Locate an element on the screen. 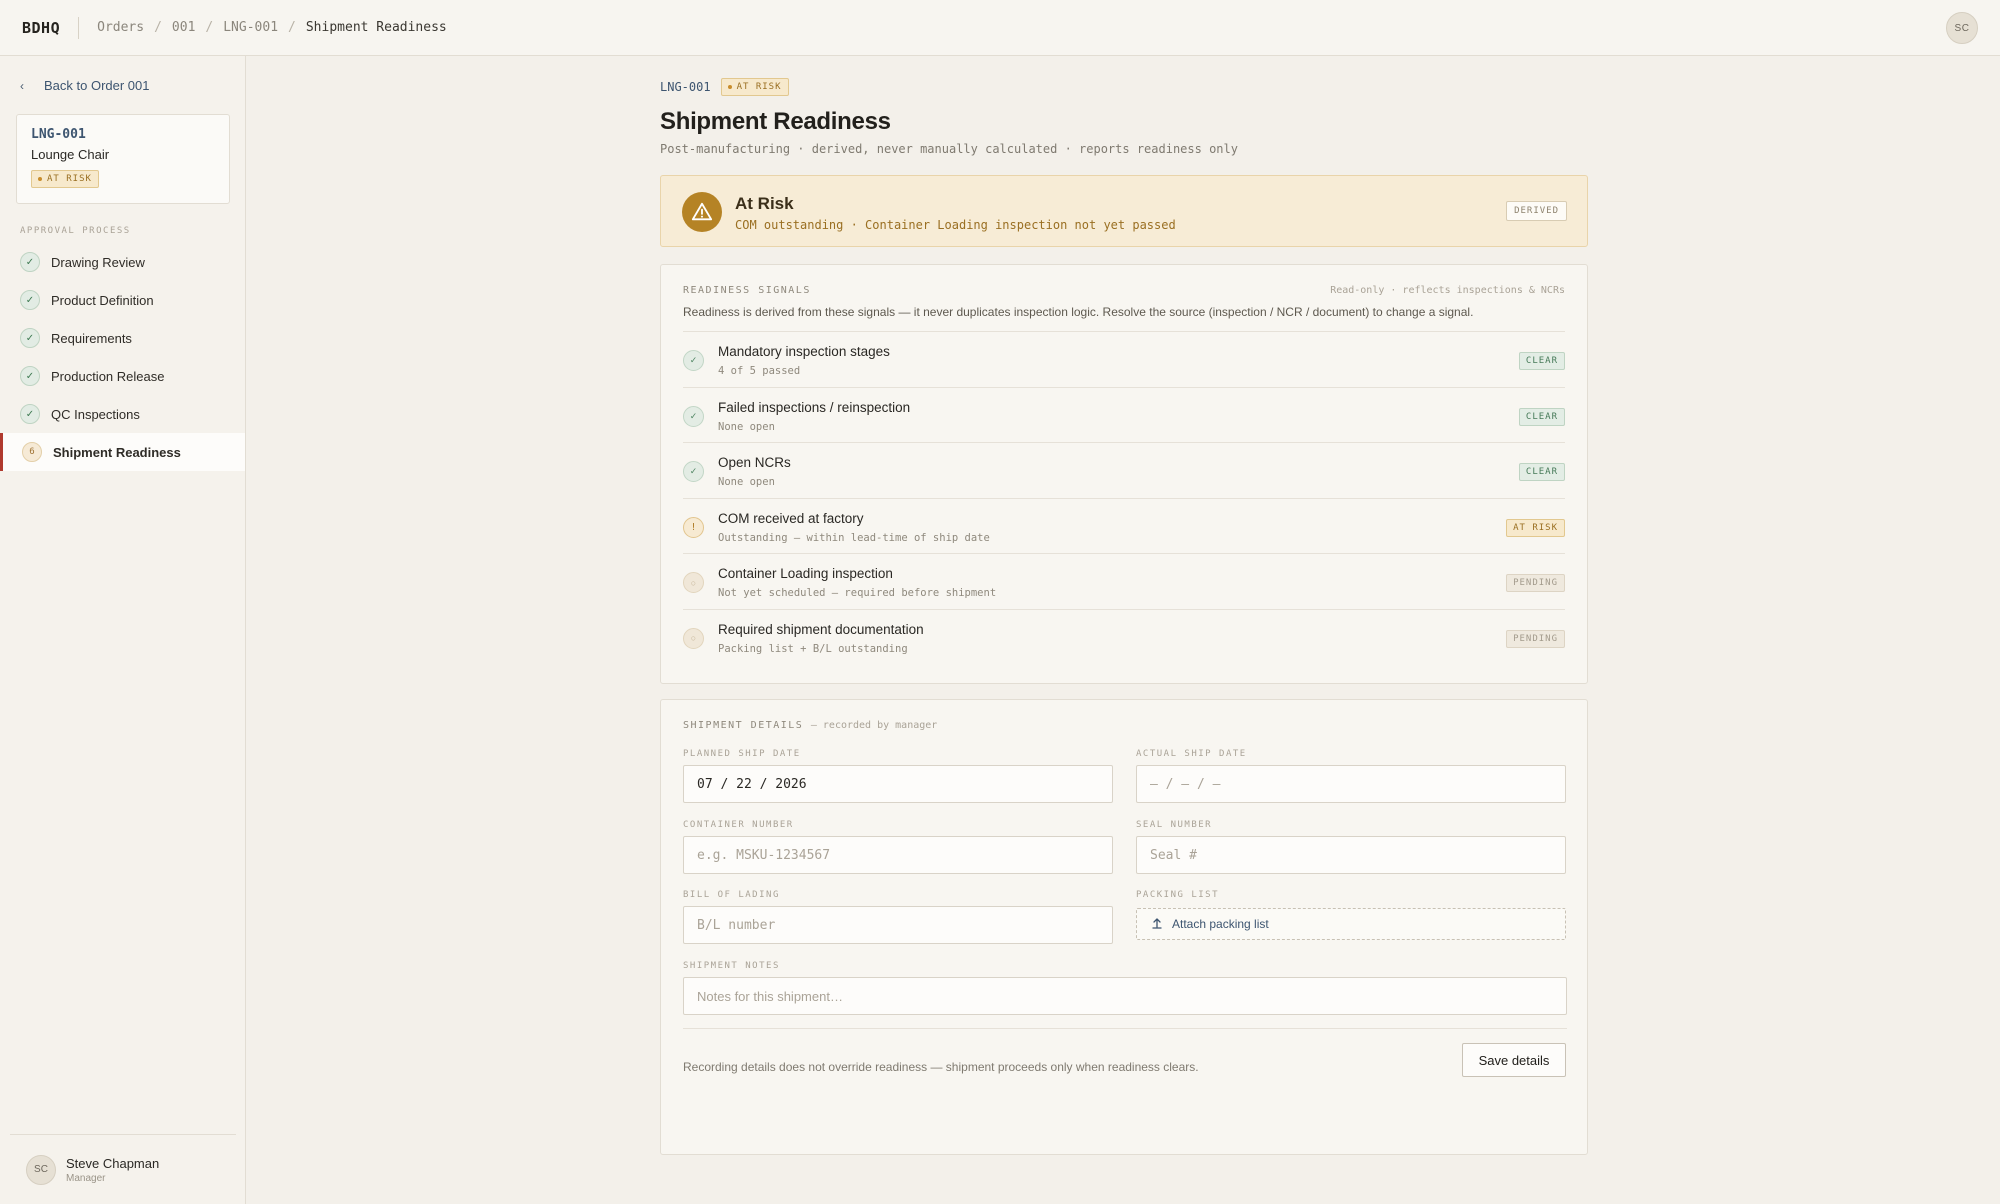 This screenshot has width=2000, height=1204. signal-title: COM received at factory is located at coordinates (791, 518).